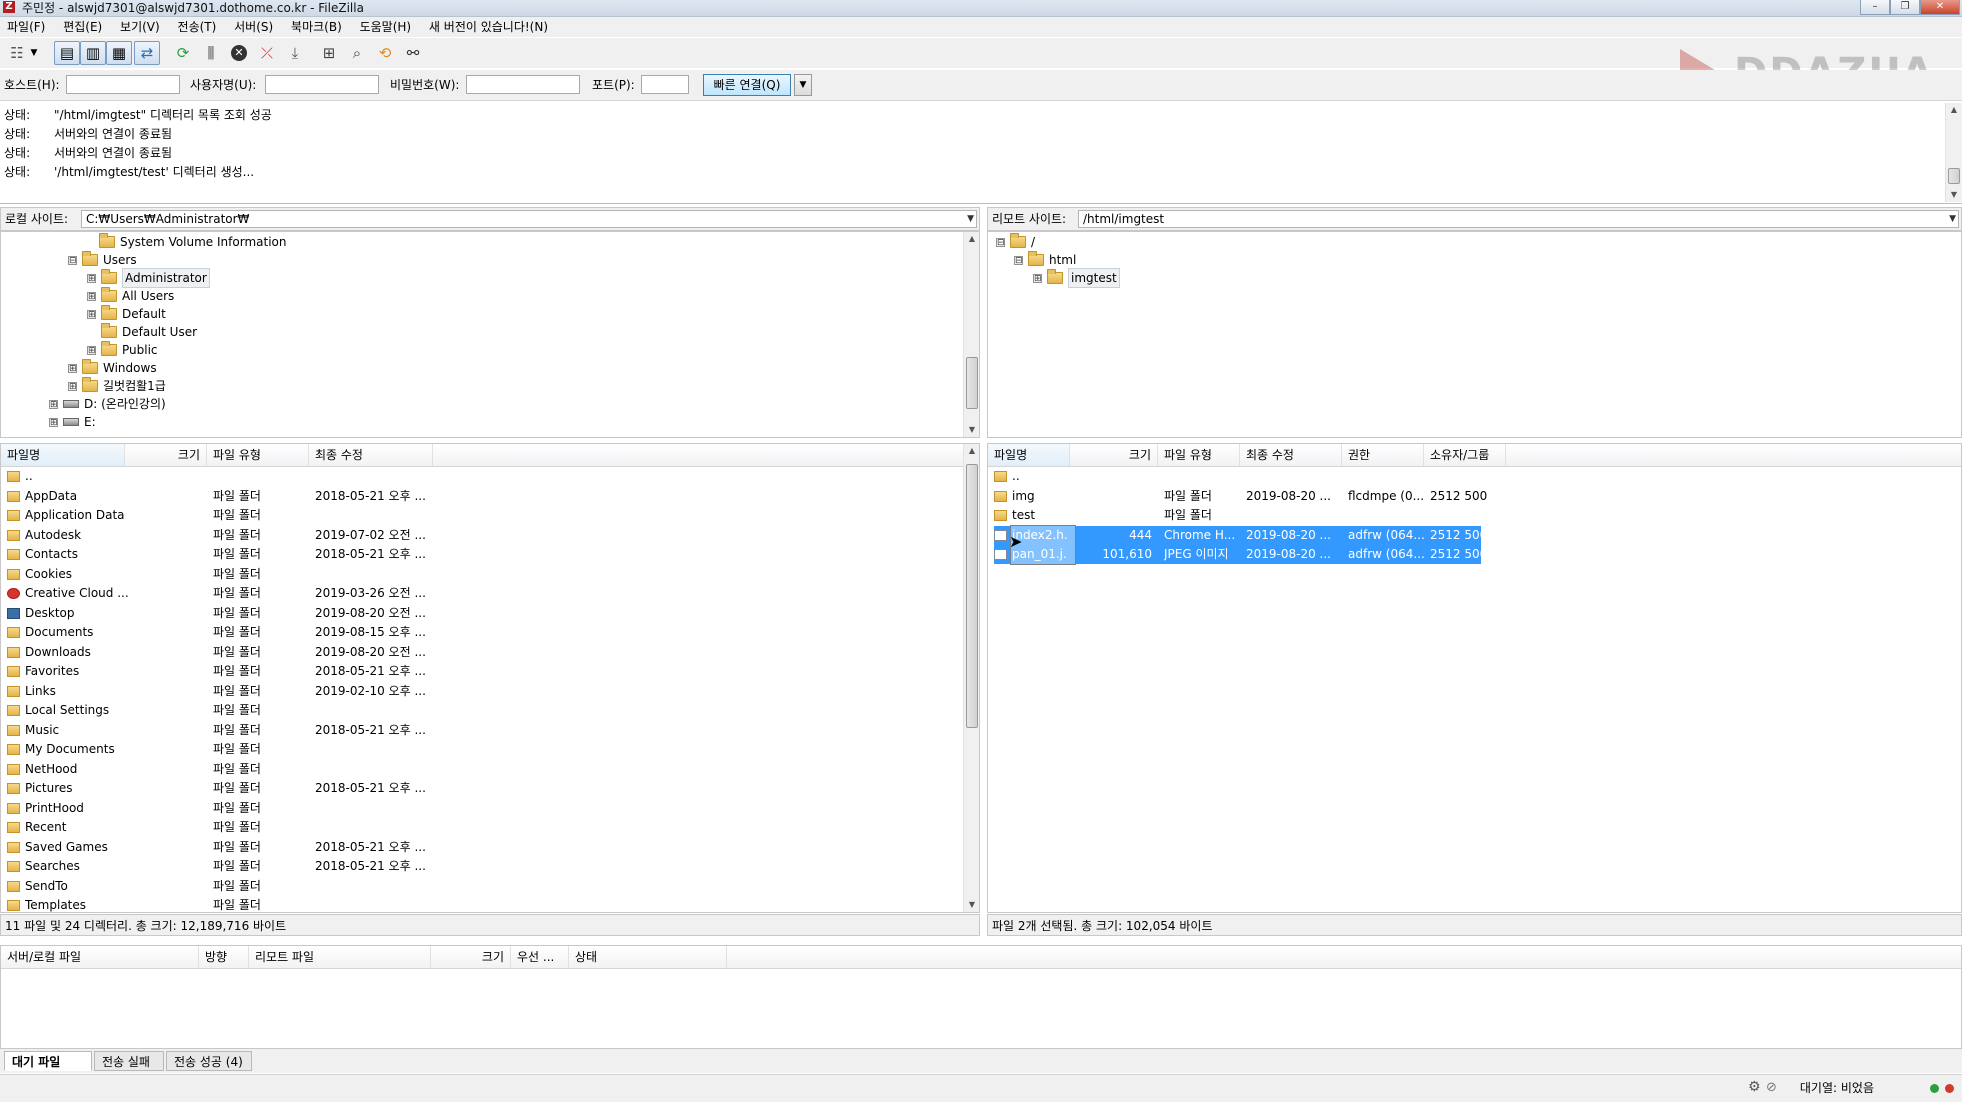 Image resolution: width=1962 pixels, height=1102 pixels. What do you see at coordinates (490, 769) in the screenshot?
I see `table-row: NetHood 파일 폴더` at bounding box center [490, 769].